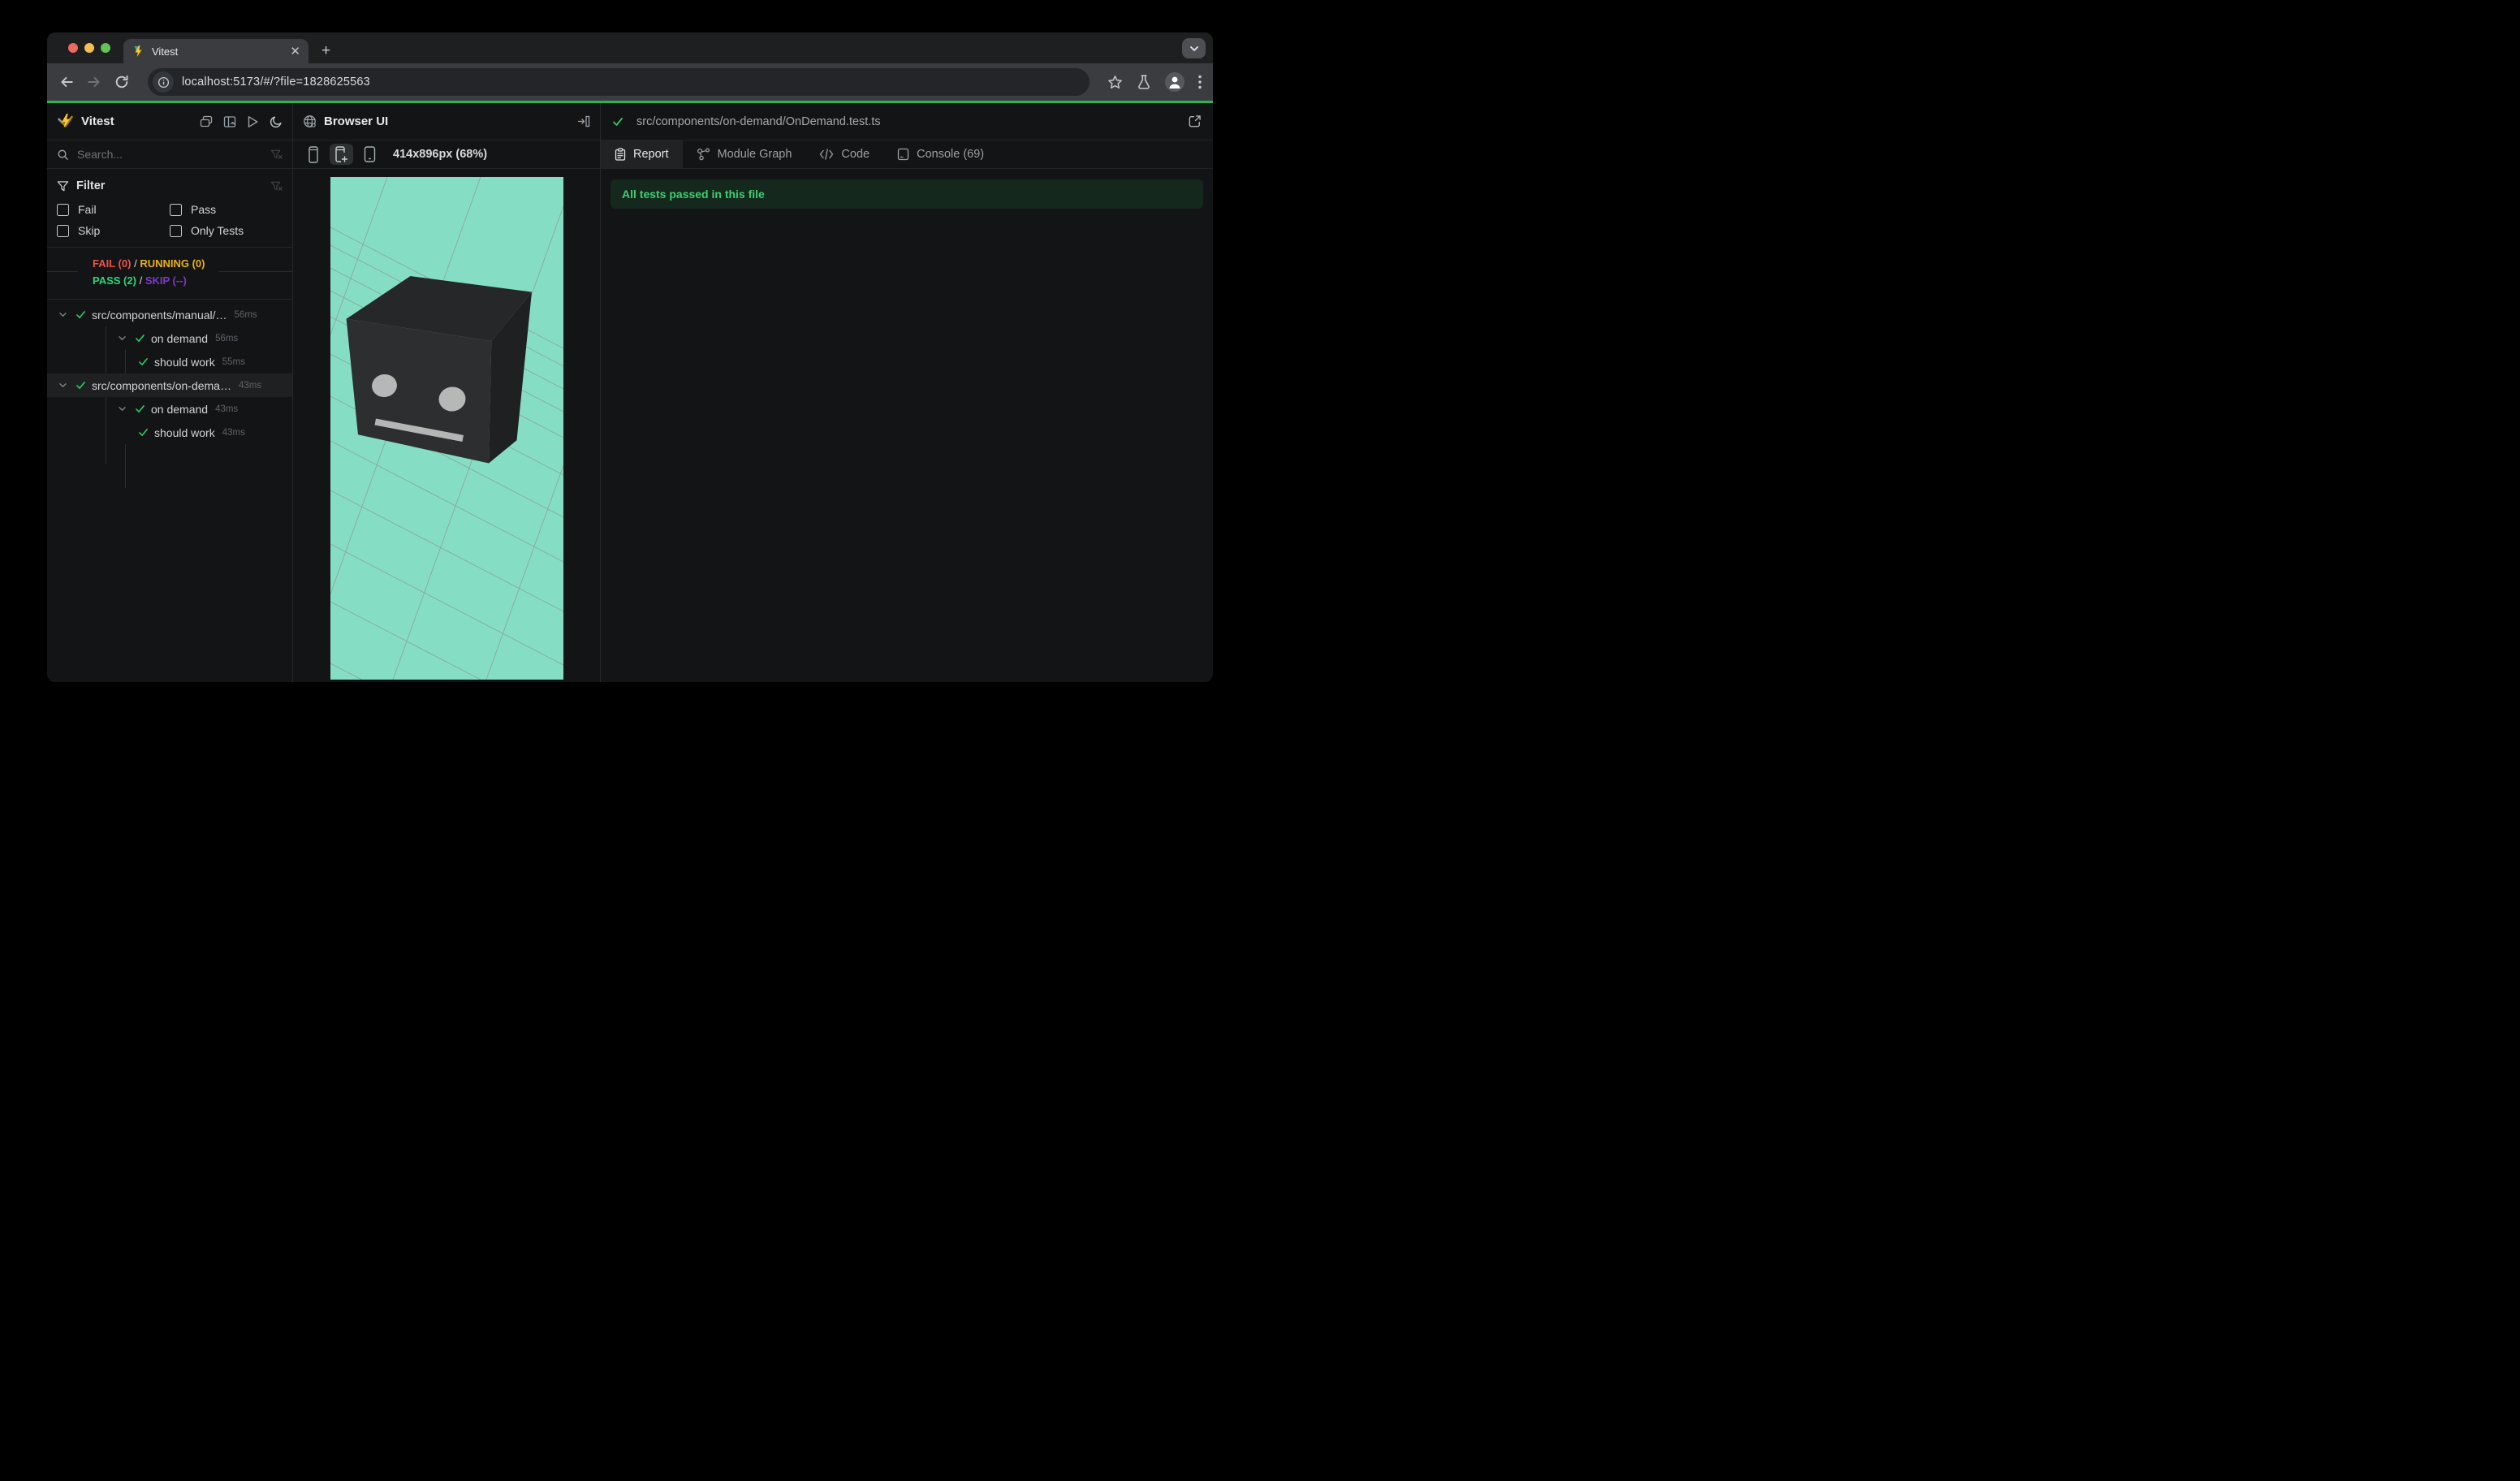 This screenshot has width=2520, height=1481. What do you see at coordinates (583, 121) in the screenshot?
I see `dock-panel-right-icon` at bounding box center [583, 121].